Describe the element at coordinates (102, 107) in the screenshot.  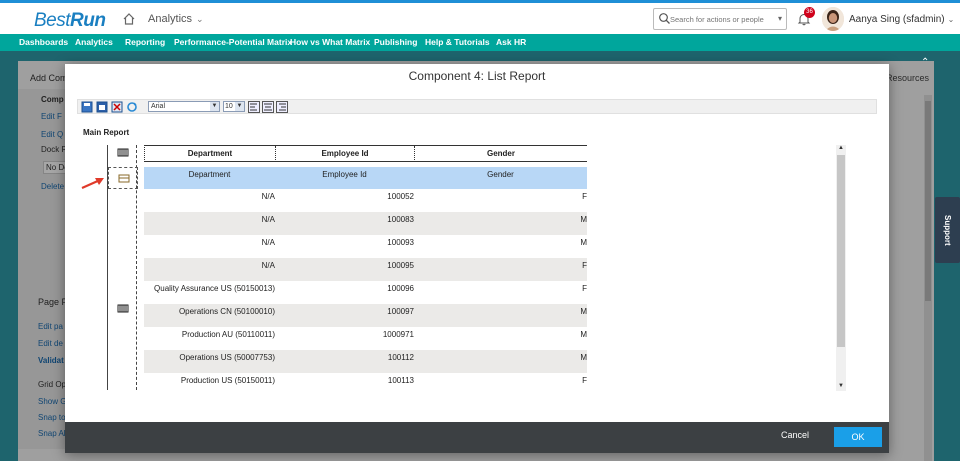
I see `insert-icon` at that location.